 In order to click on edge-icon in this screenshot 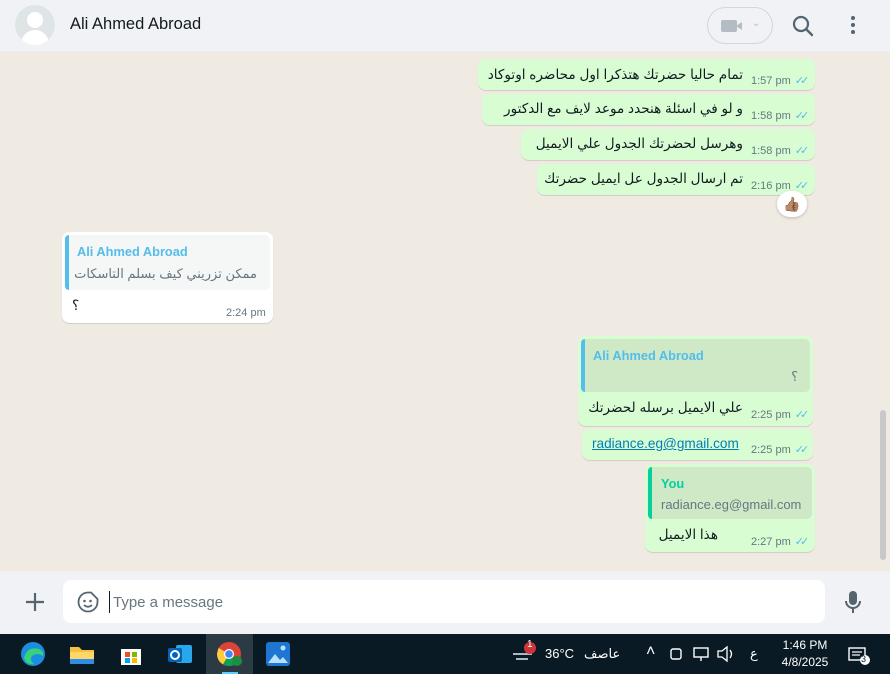, I will do `click(33, 654)`.